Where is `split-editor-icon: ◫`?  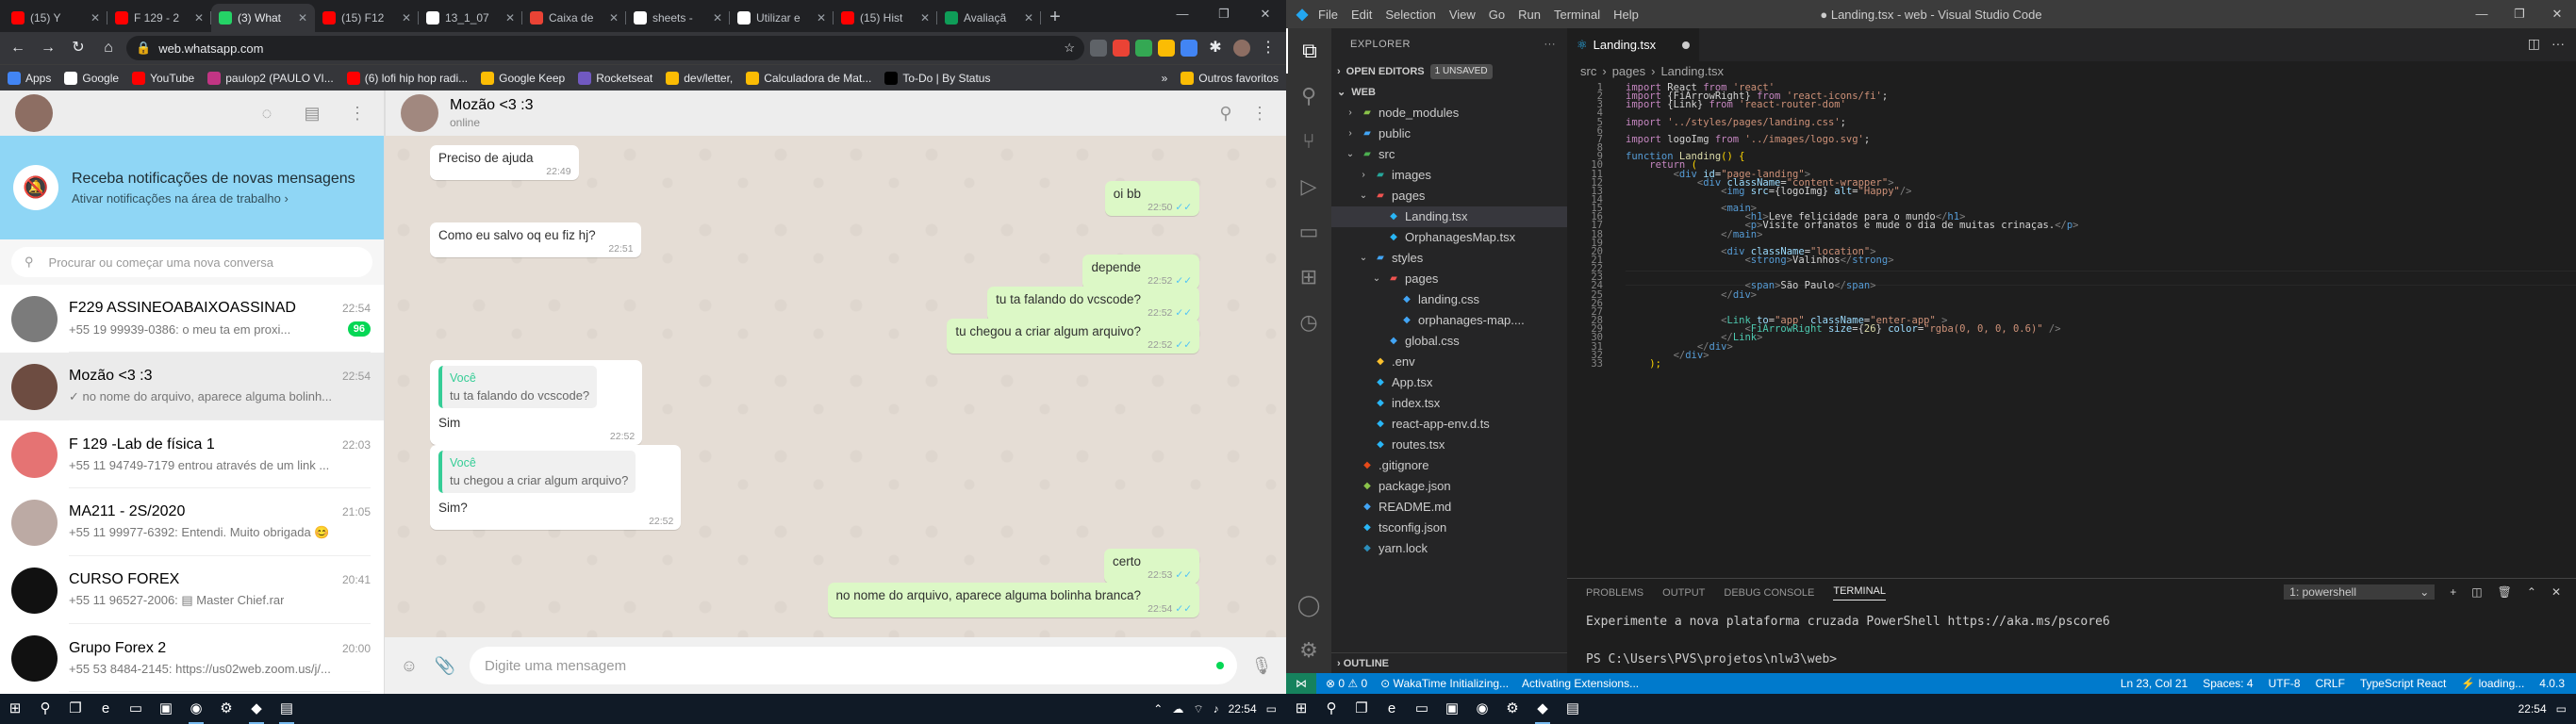
split-editor-icon: ◫ is located at coordinates (2534, 44).